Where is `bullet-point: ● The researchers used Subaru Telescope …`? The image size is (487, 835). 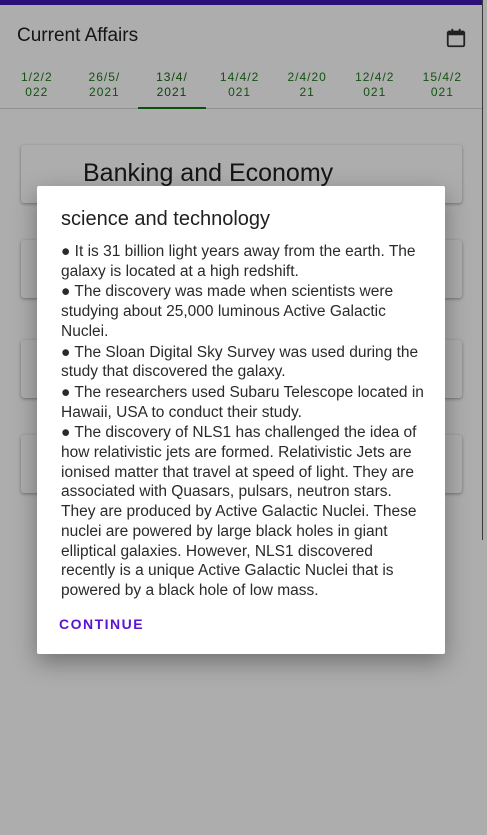 bullet-point: ● The researchers used Subaru Telescope … is located at coordinates (242, 402).